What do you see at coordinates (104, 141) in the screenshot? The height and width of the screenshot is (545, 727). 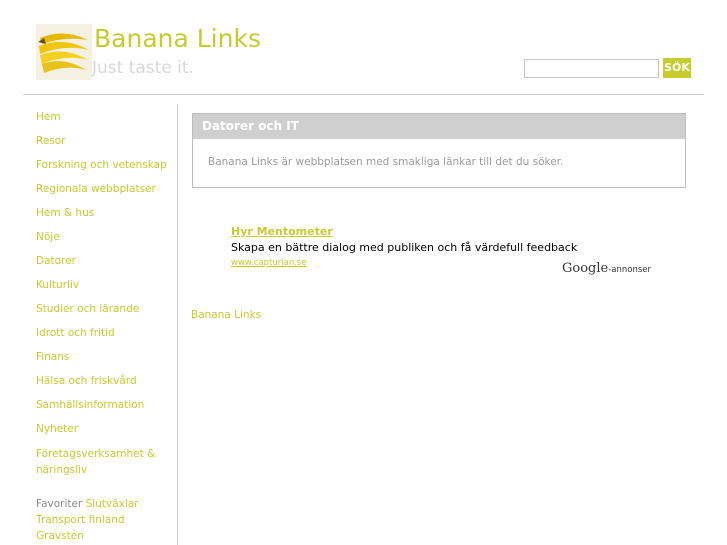 I see `sidebar-item-resor: Resor` at bounding box center [104, 141].